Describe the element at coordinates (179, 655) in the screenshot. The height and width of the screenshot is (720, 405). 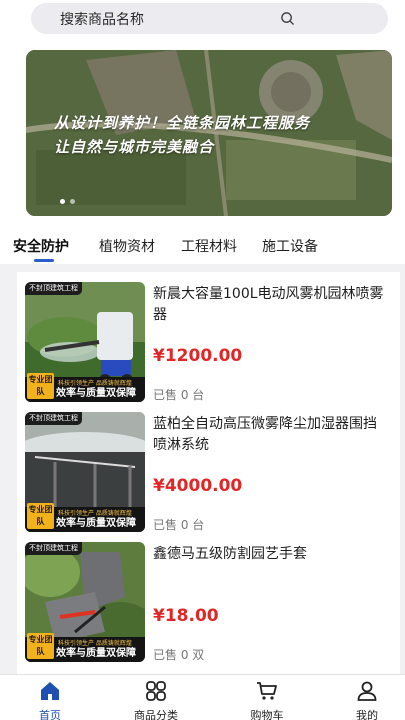
I see `product-sold-count: 已售 0 双` at that location.